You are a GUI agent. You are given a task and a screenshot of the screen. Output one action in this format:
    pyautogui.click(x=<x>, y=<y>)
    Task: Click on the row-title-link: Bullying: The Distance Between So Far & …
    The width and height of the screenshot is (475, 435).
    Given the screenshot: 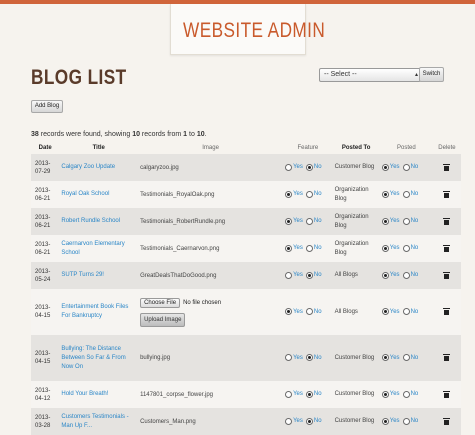 What is the action you would take?
    pyautogui.click(x=99, y=358)
    